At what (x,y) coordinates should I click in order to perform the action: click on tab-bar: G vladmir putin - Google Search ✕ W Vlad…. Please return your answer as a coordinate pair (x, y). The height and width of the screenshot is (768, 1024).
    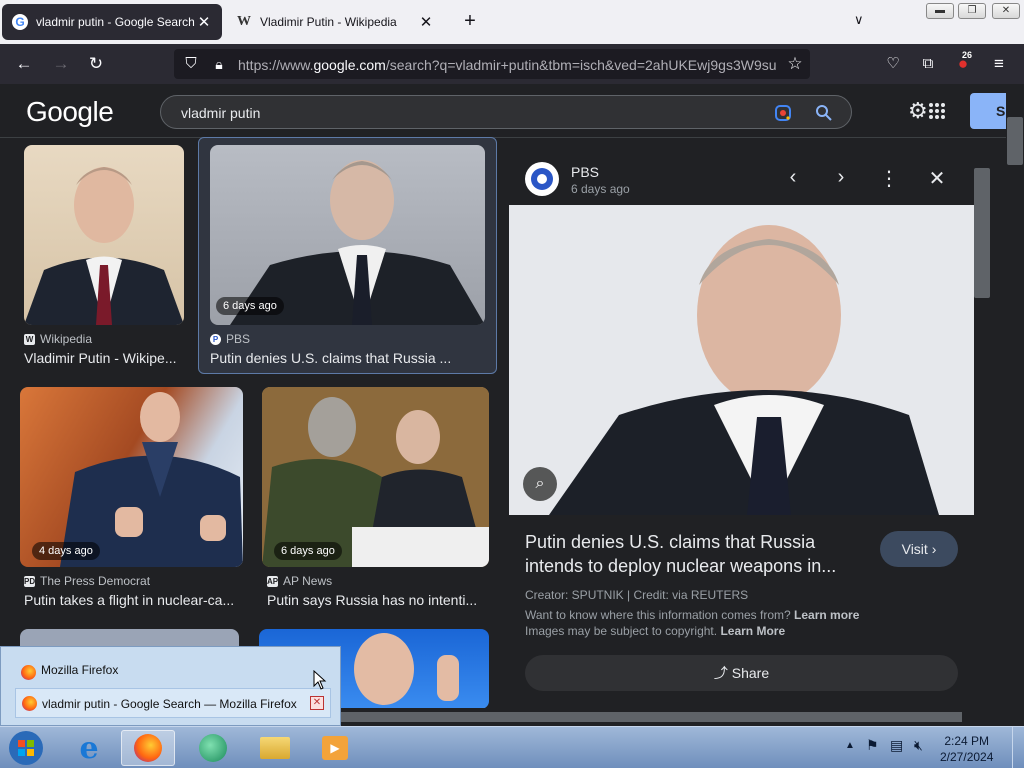
    Looking at the image, I should click on (512, 22).